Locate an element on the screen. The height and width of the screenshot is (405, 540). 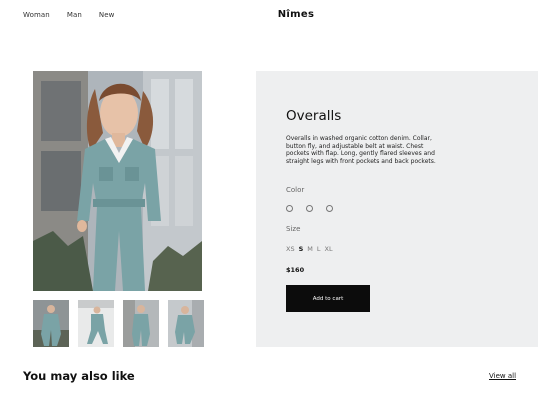
product-price: $160 is located at coordinates (295, 270).